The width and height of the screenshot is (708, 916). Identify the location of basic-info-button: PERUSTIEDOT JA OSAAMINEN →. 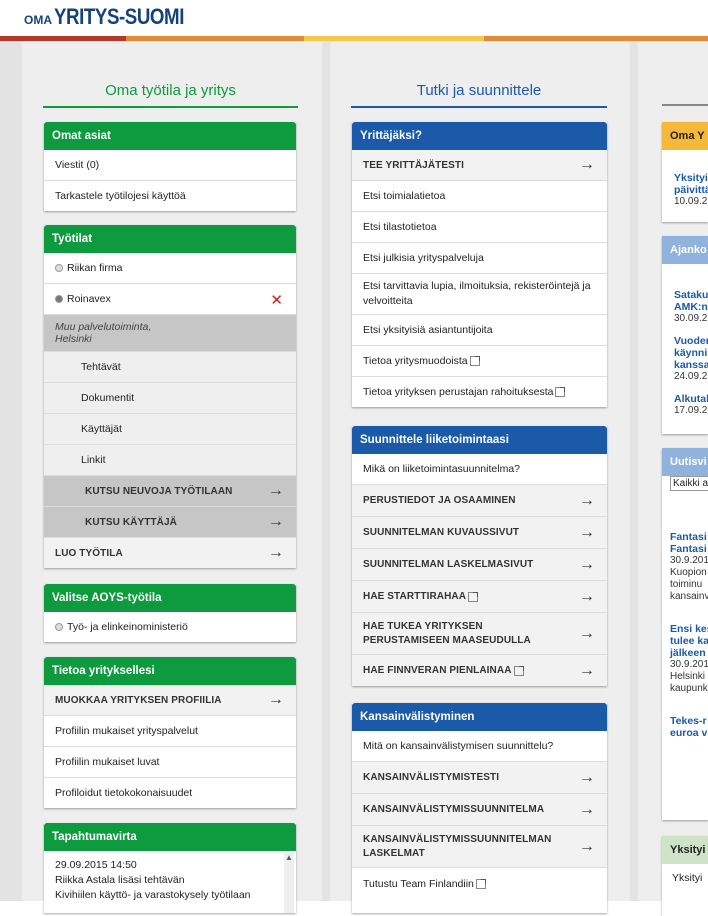
(479, 501).